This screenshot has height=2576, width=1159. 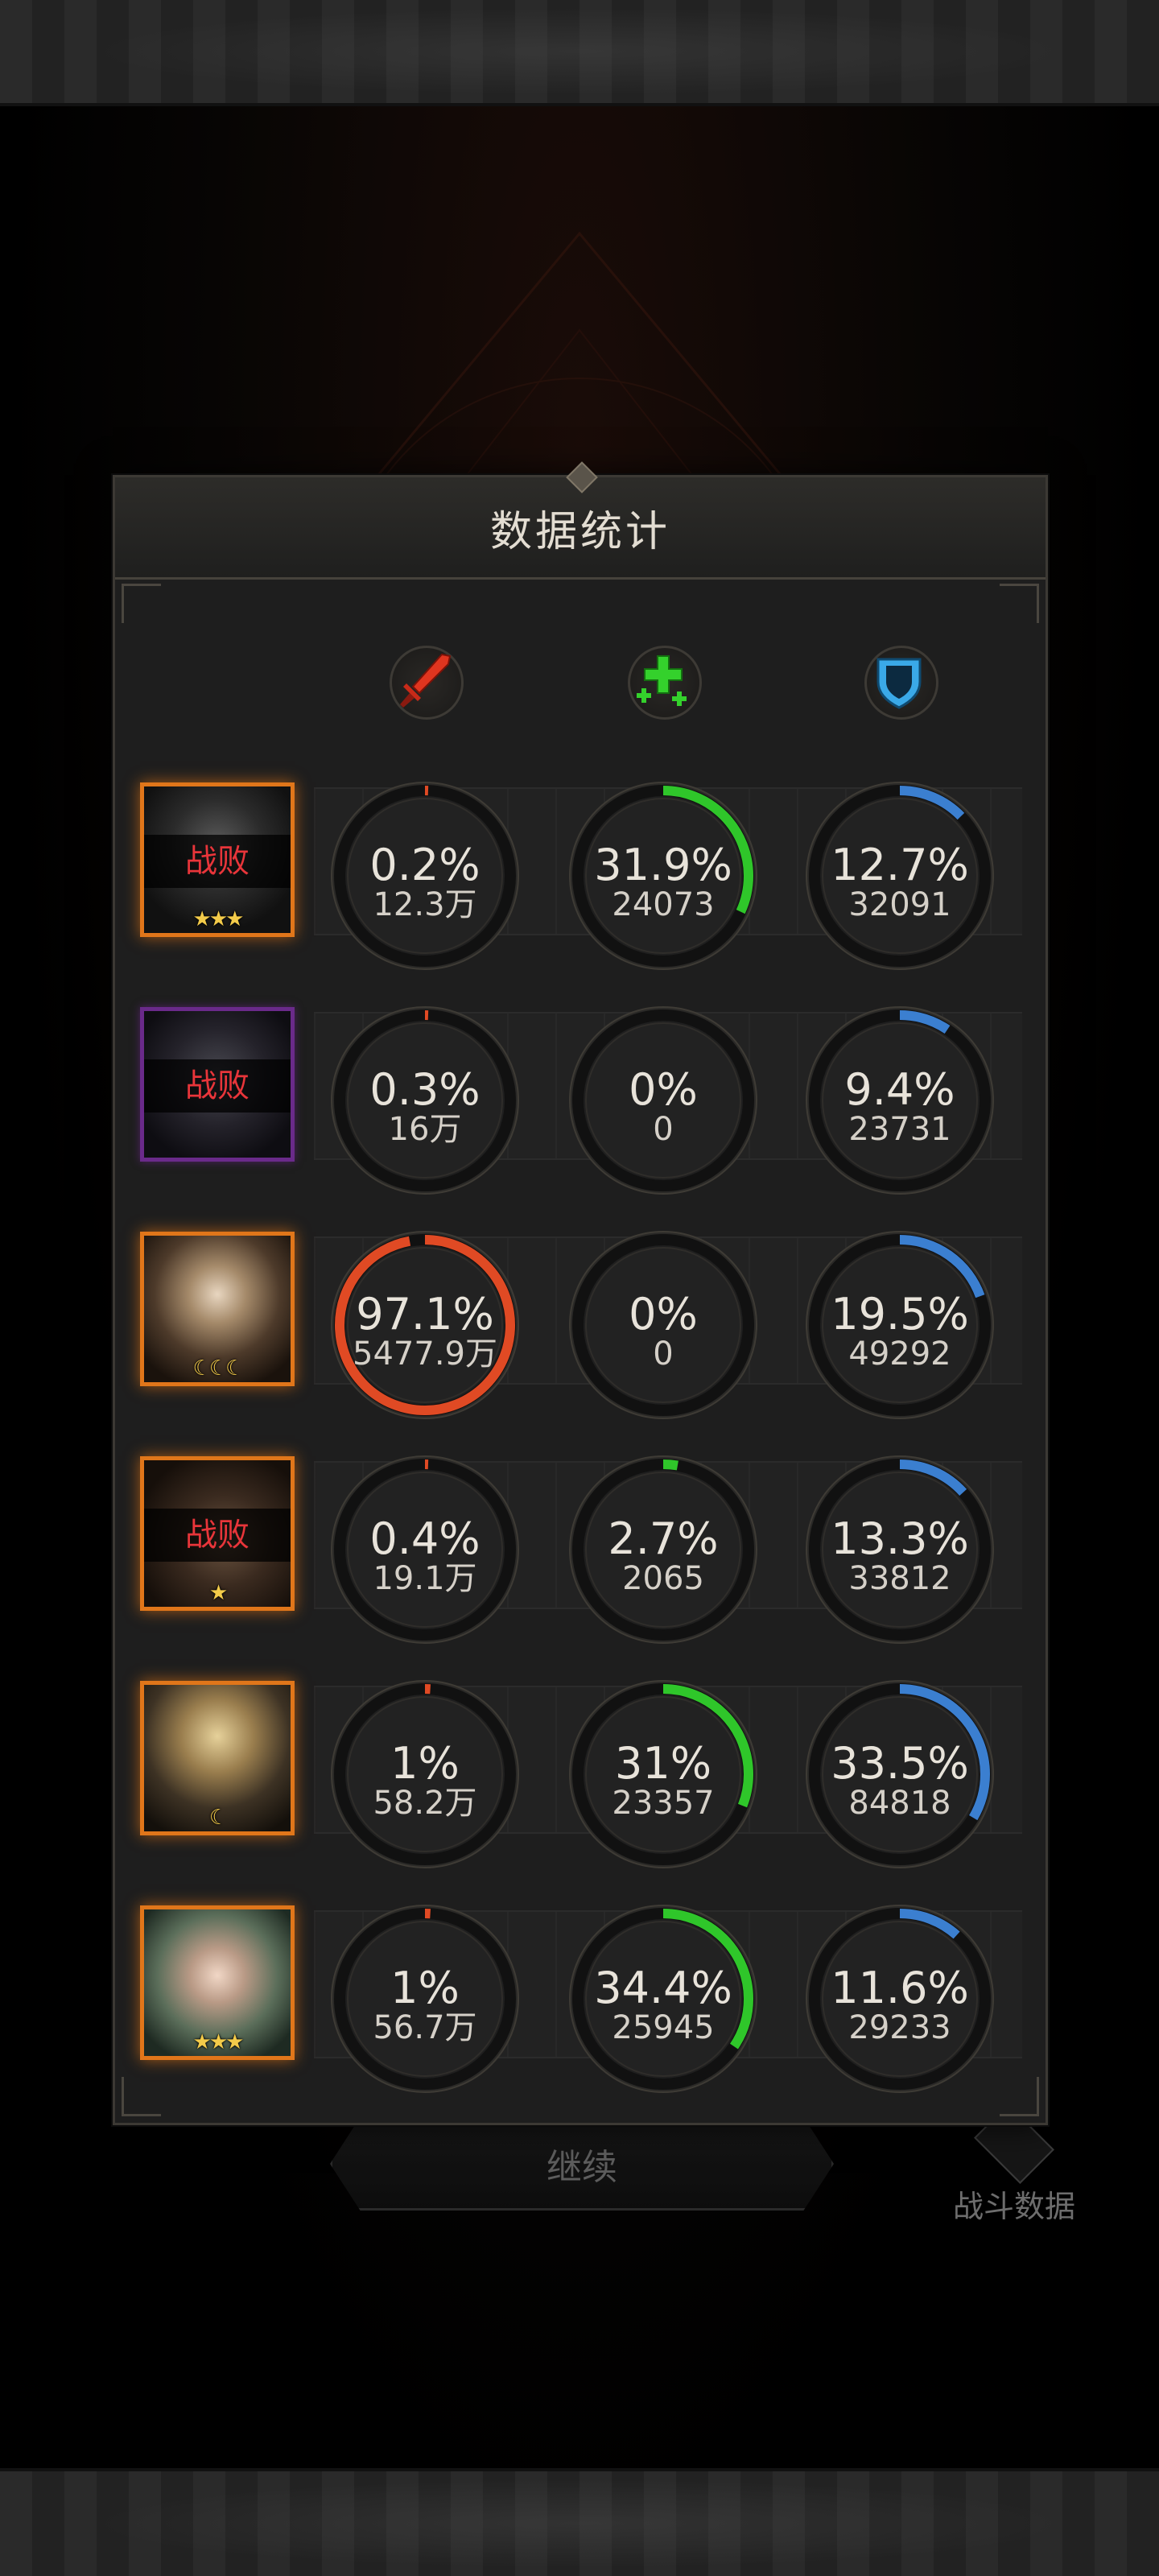 I want to click on tank-percent: 11.6%, so click(x=900, y=1988).